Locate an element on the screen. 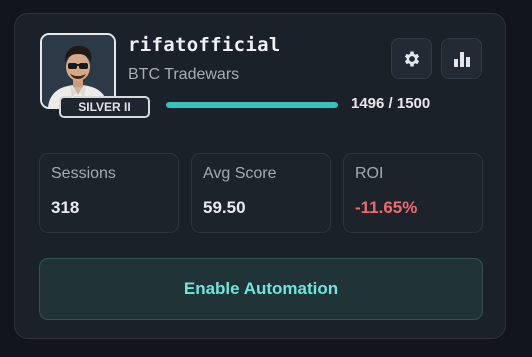 This screenshot has height=357, width=532. progress-bar is located at coordinates (252, 105).